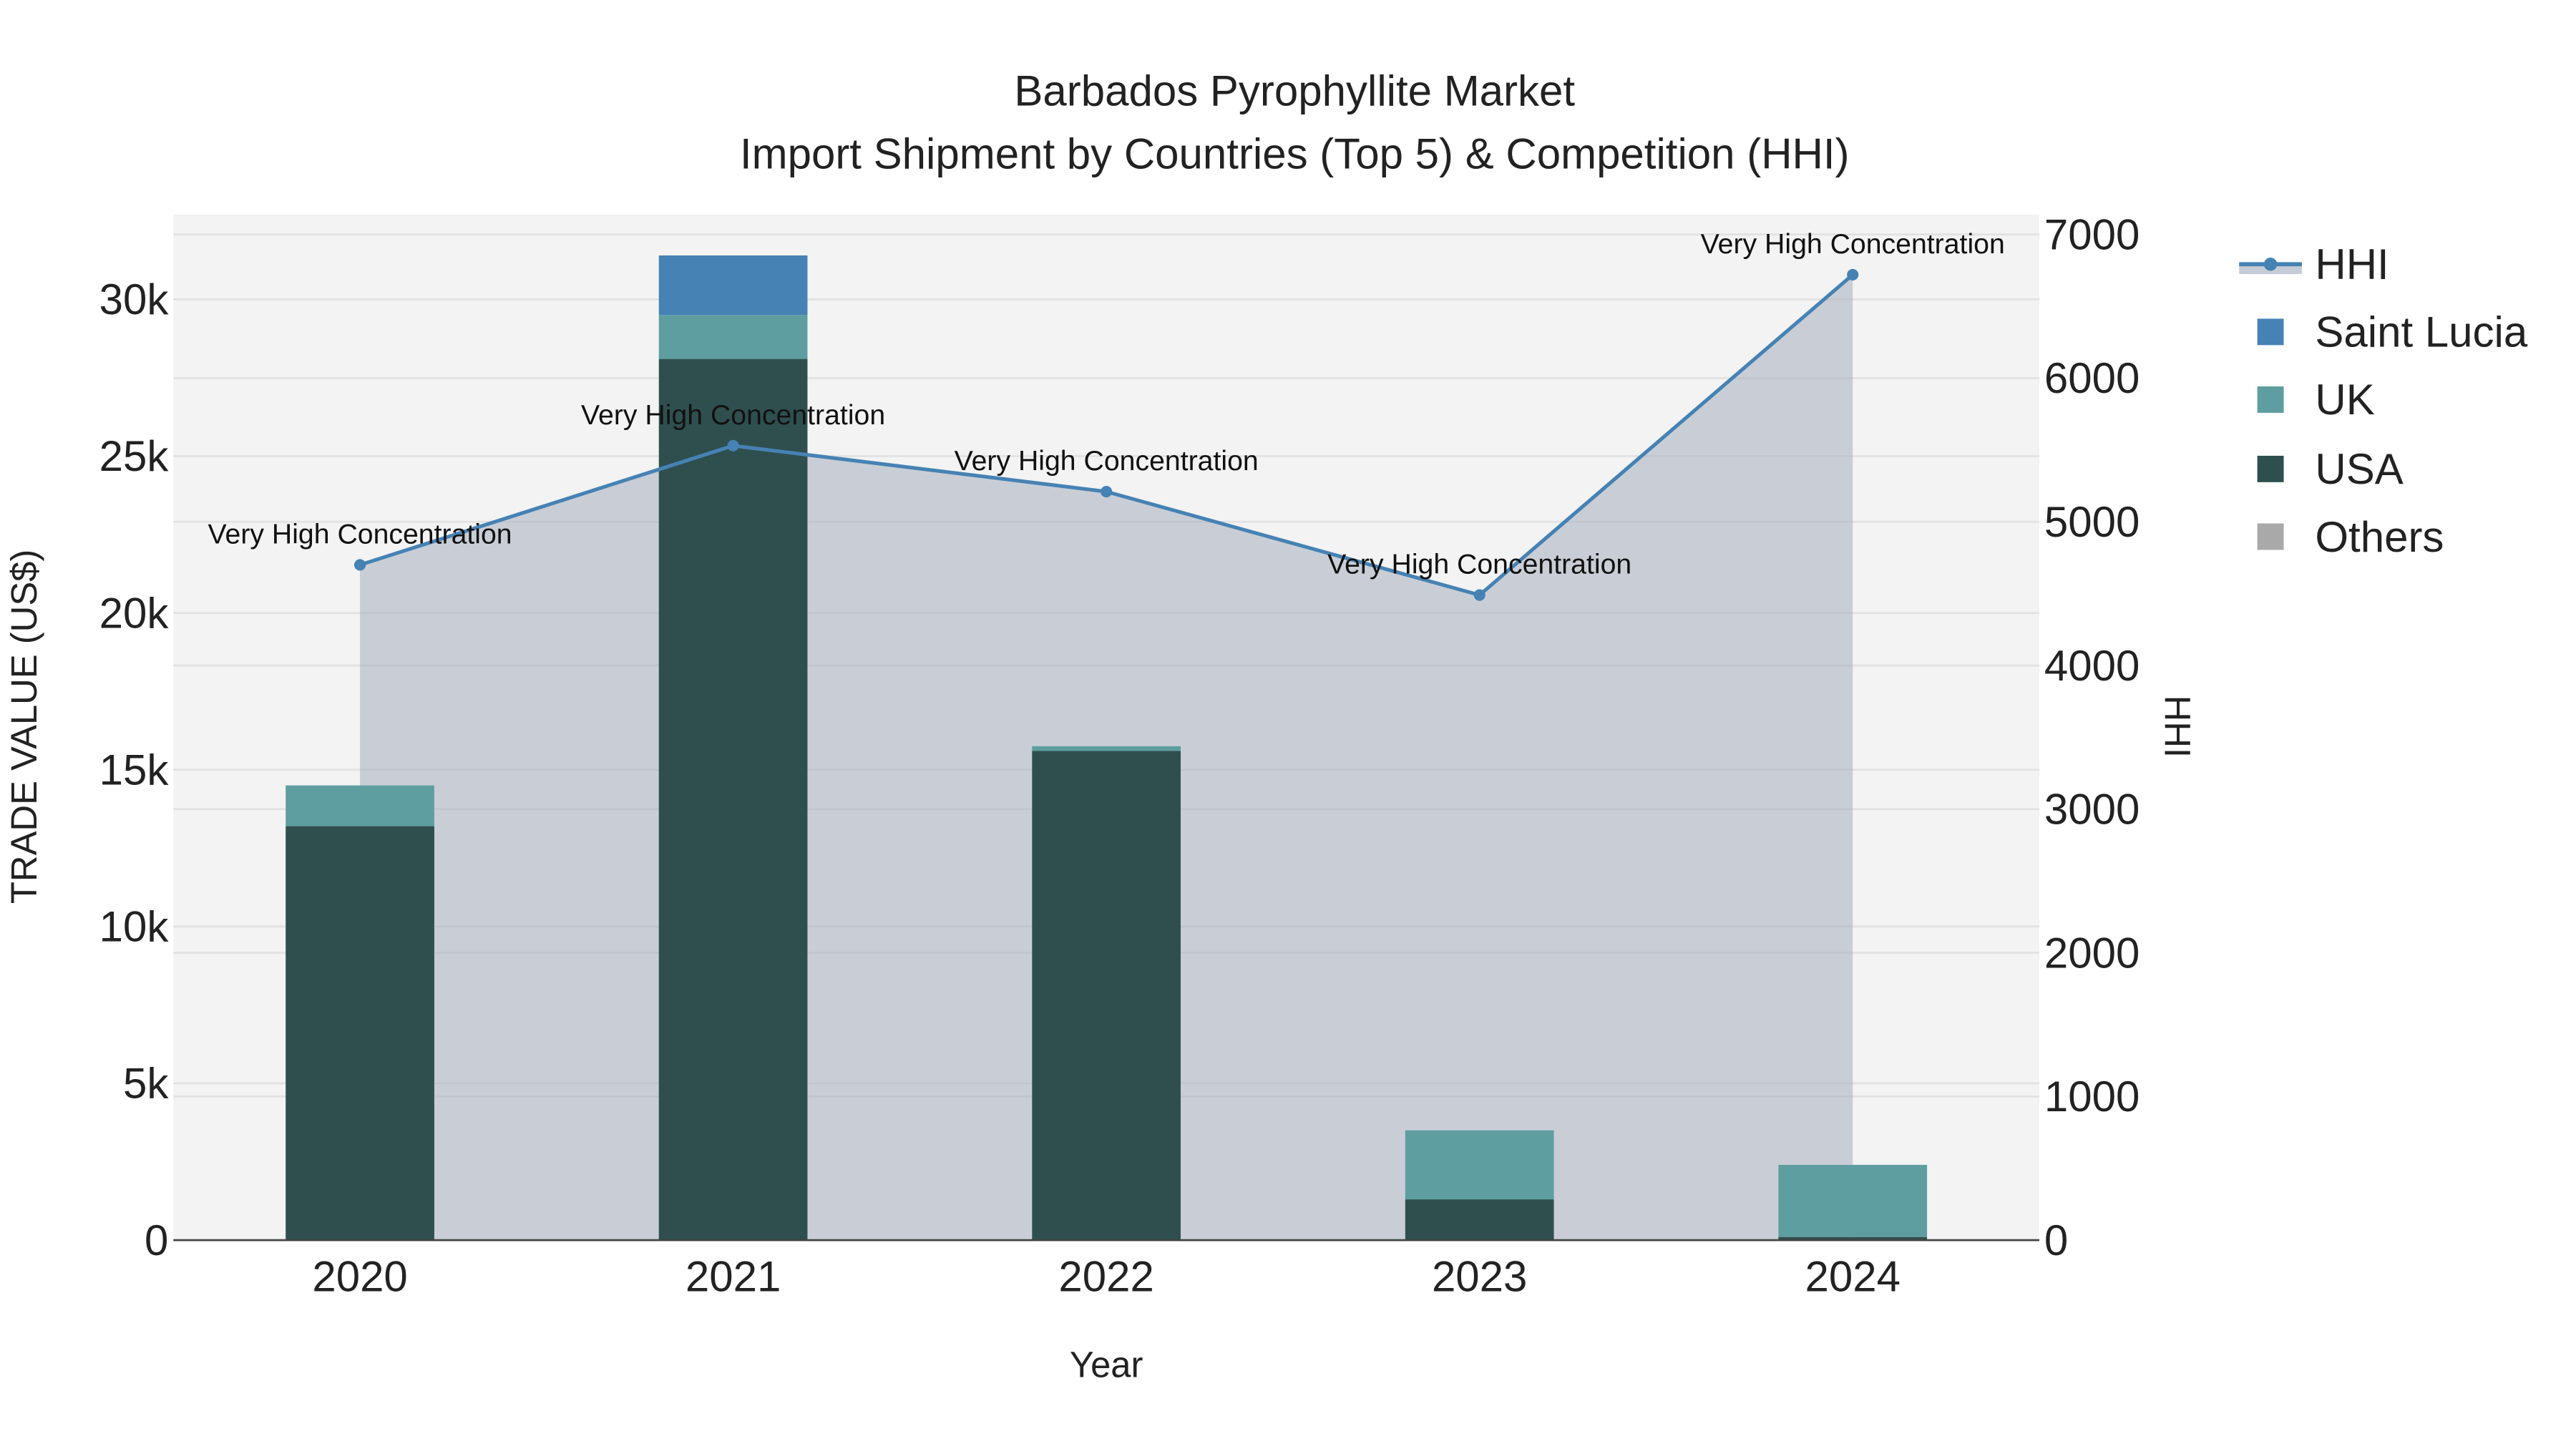 Image resolution: width=2576 pixels, height=1449 pixels. What do you see at coordinates (1852, 1277) in the screenshot?
I see `x-tick-label: 2024` at bounding box center [1852, 1277].